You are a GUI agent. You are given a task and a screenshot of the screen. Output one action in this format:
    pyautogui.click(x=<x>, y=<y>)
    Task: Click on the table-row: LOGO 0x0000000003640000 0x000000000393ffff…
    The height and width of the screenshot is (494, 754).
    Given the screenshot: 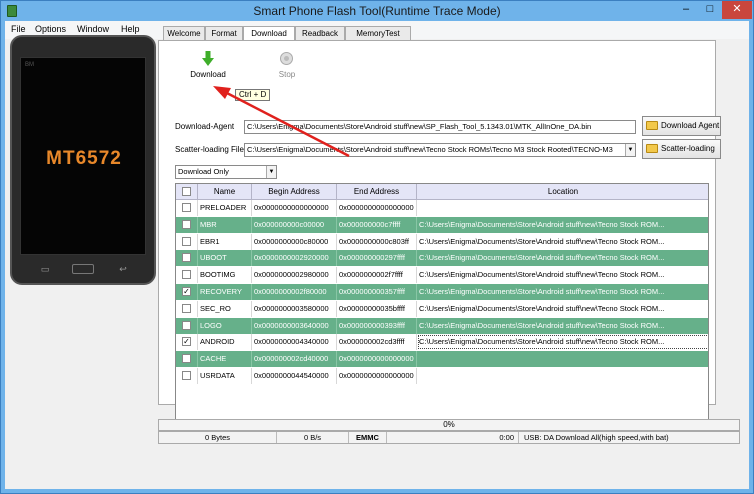 What is the action you would take?
    pyautogui.click(x=442, y=325)
    